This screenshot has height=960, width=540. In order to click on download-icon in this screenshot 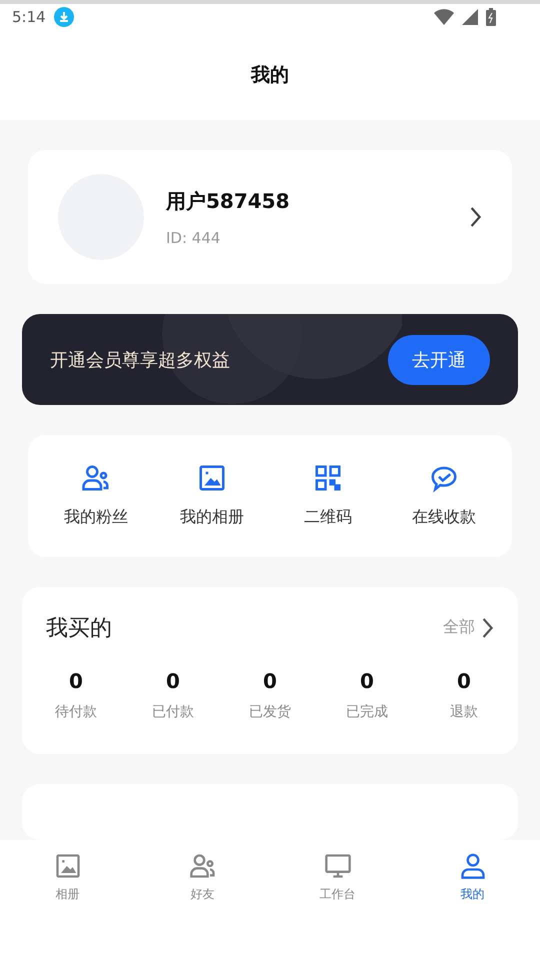, I will do `click(64, 17)`.